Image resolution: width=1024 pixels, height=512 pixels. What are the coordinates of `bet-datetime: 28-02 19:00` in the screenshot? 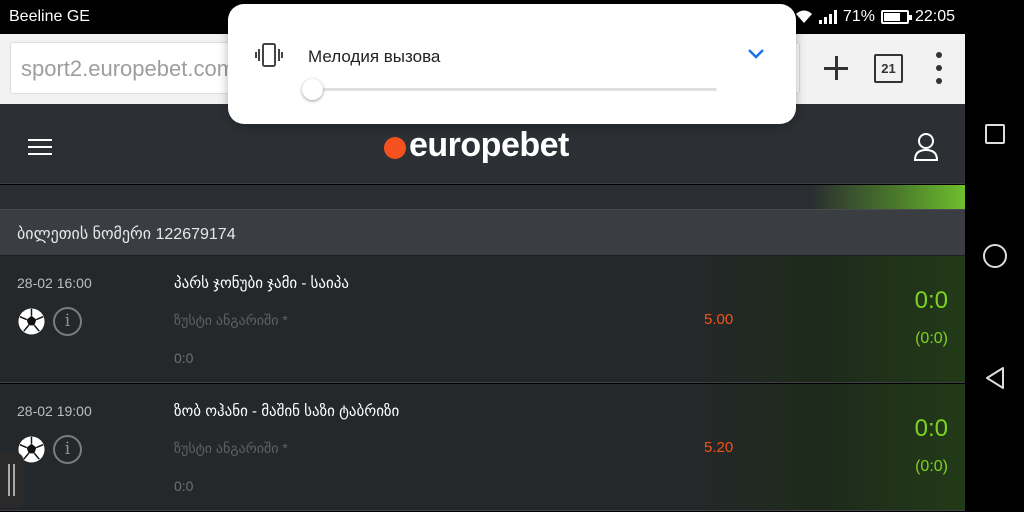 It's located at (54, 411).